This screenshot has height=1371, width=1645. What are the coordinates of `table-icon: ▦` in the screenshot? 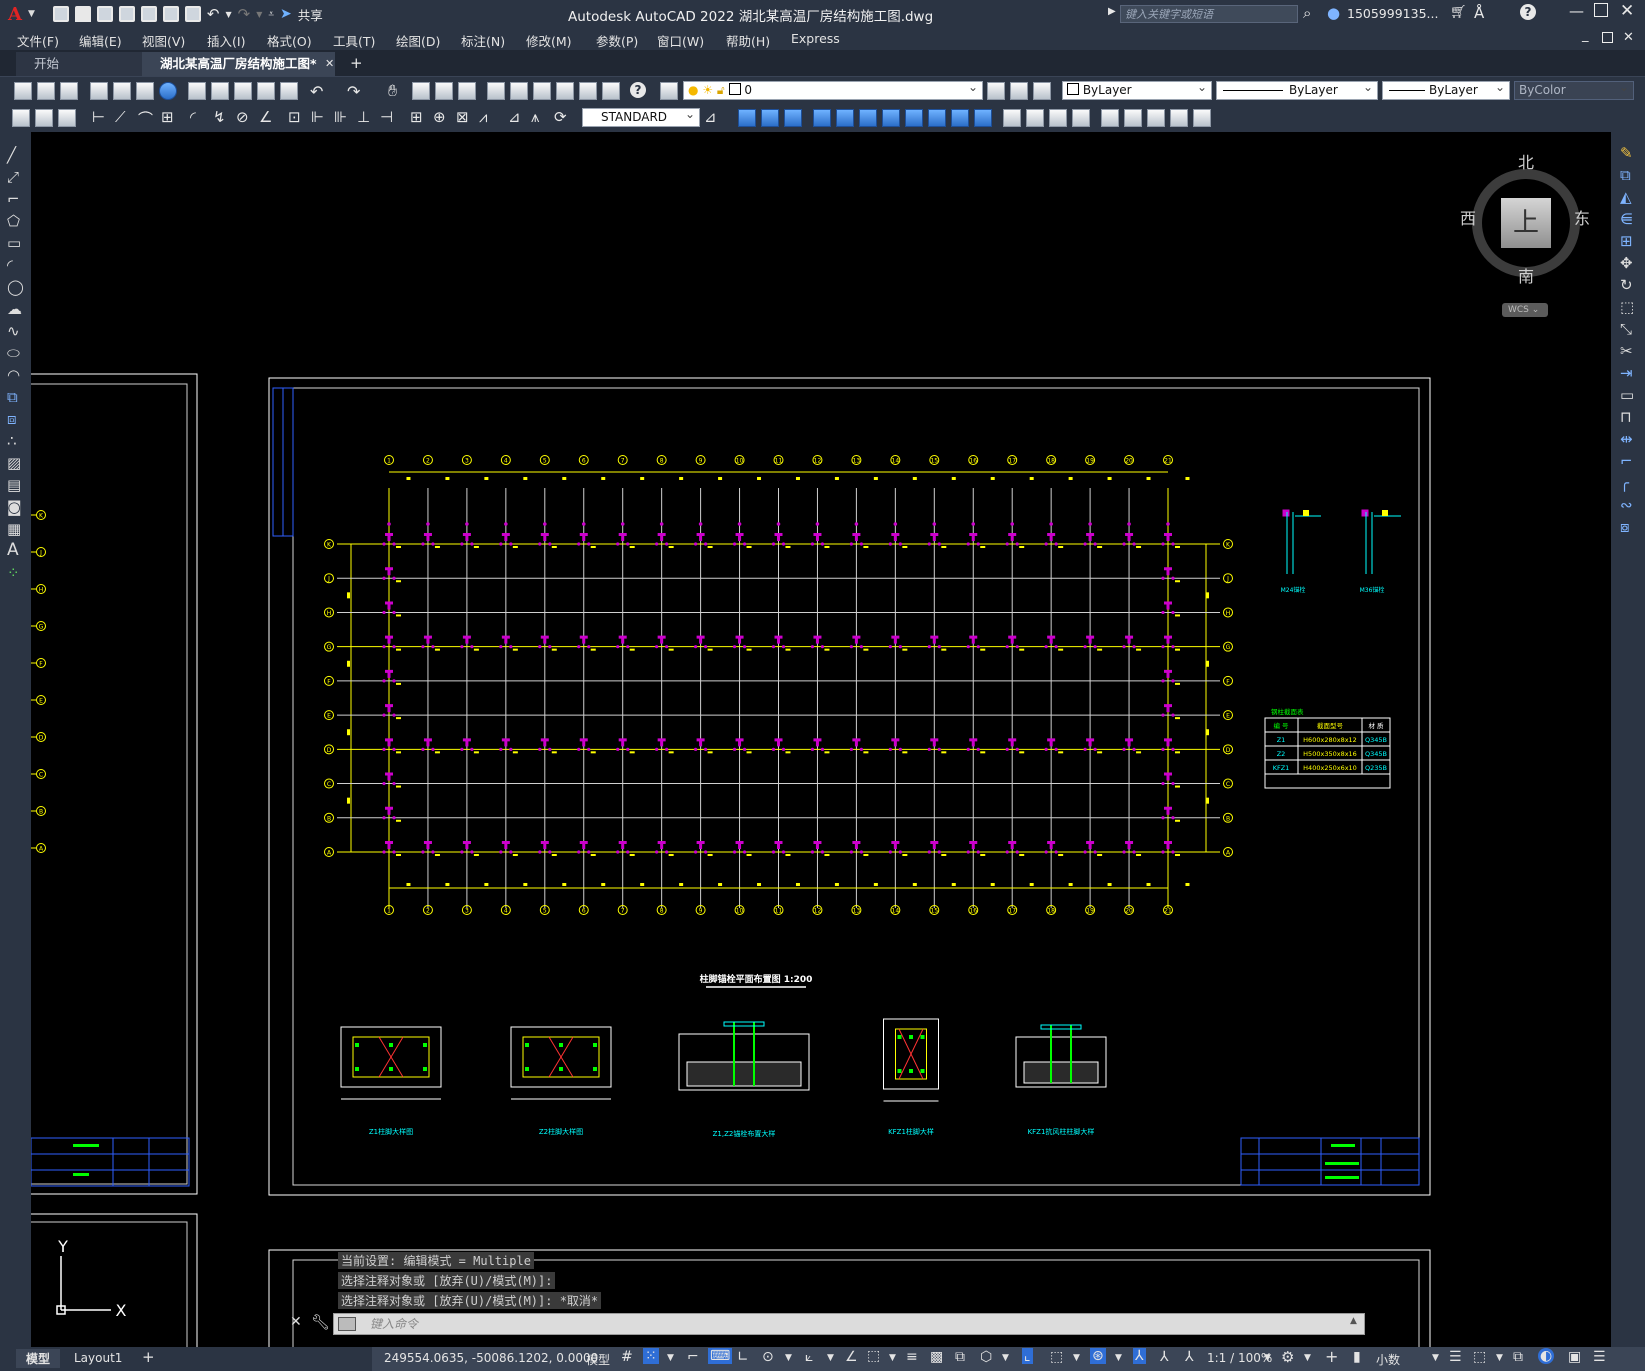 It's located at (15, 529).